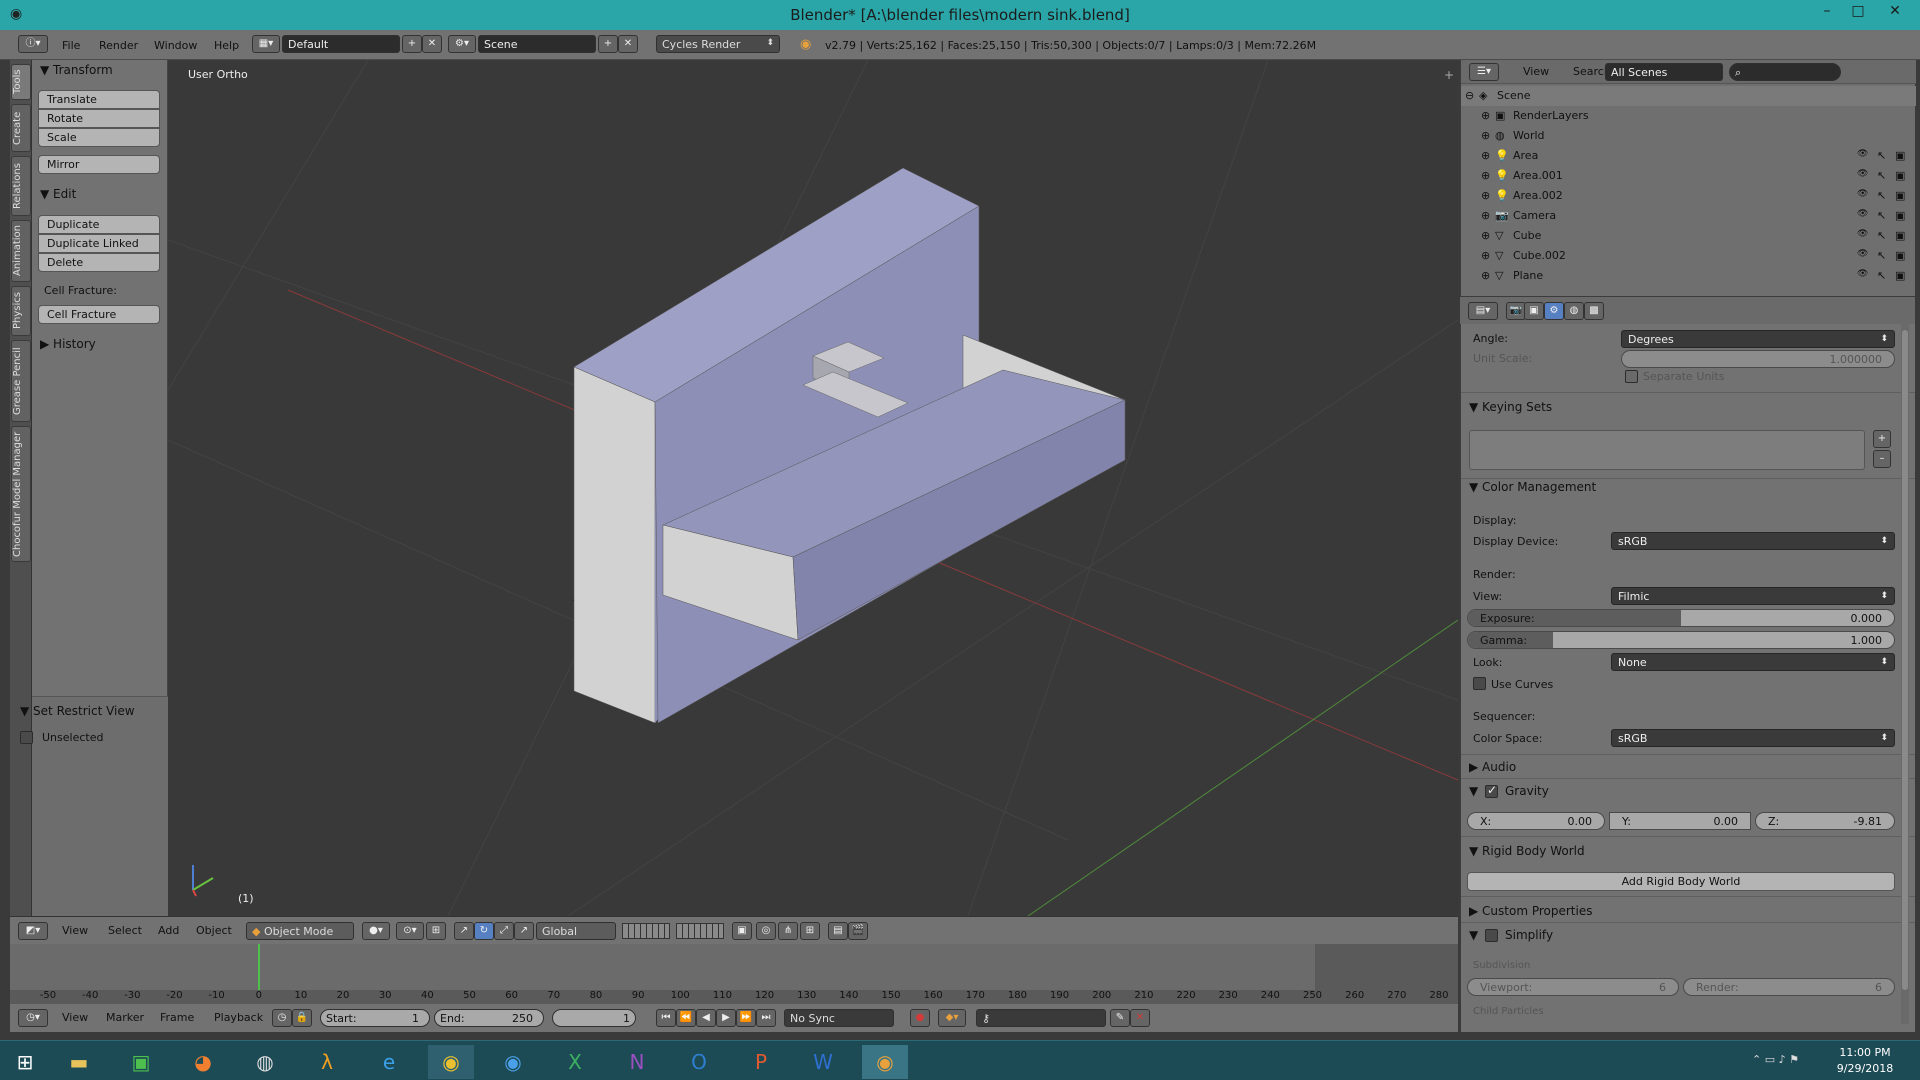  What do you see at coordinates (1527, 235) in the screenshot?
I see `outliner-item-name: Cube` at bounding box center [1527, 235].